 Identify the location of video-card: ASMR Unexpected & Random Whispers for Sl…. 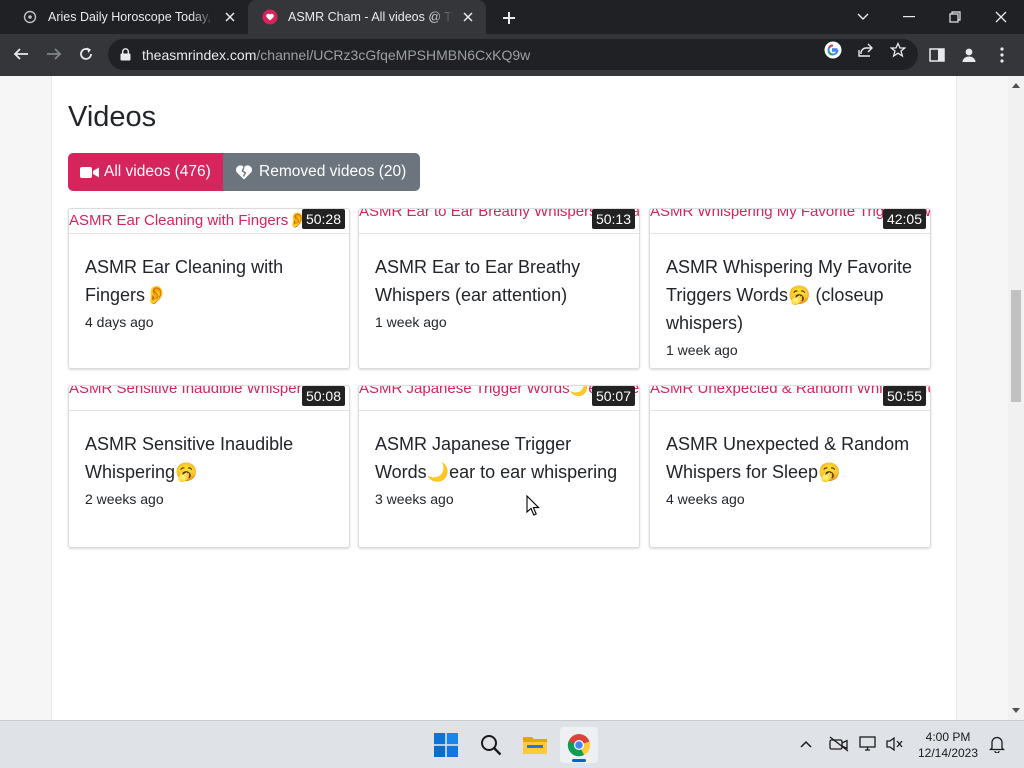
(790, 466).